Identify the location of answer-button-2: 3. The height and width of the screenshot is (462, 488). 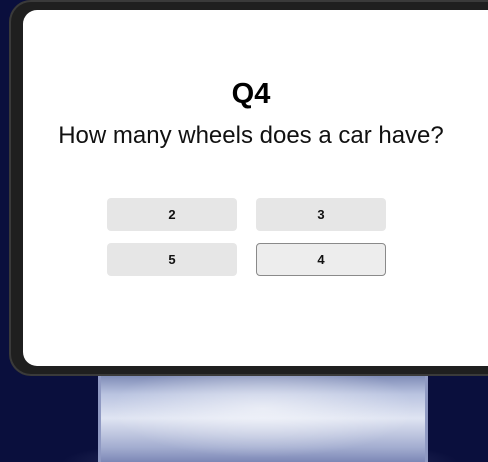
(321, 214).